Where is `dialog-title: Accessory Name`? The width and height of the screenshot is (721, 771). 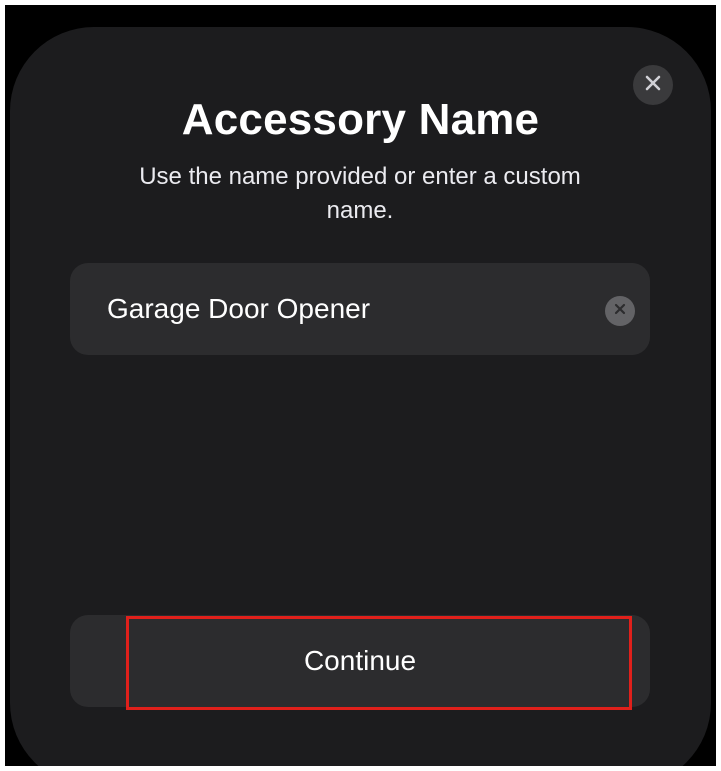
dialog-title: Accessory Name is located at coordinates (360, 119).